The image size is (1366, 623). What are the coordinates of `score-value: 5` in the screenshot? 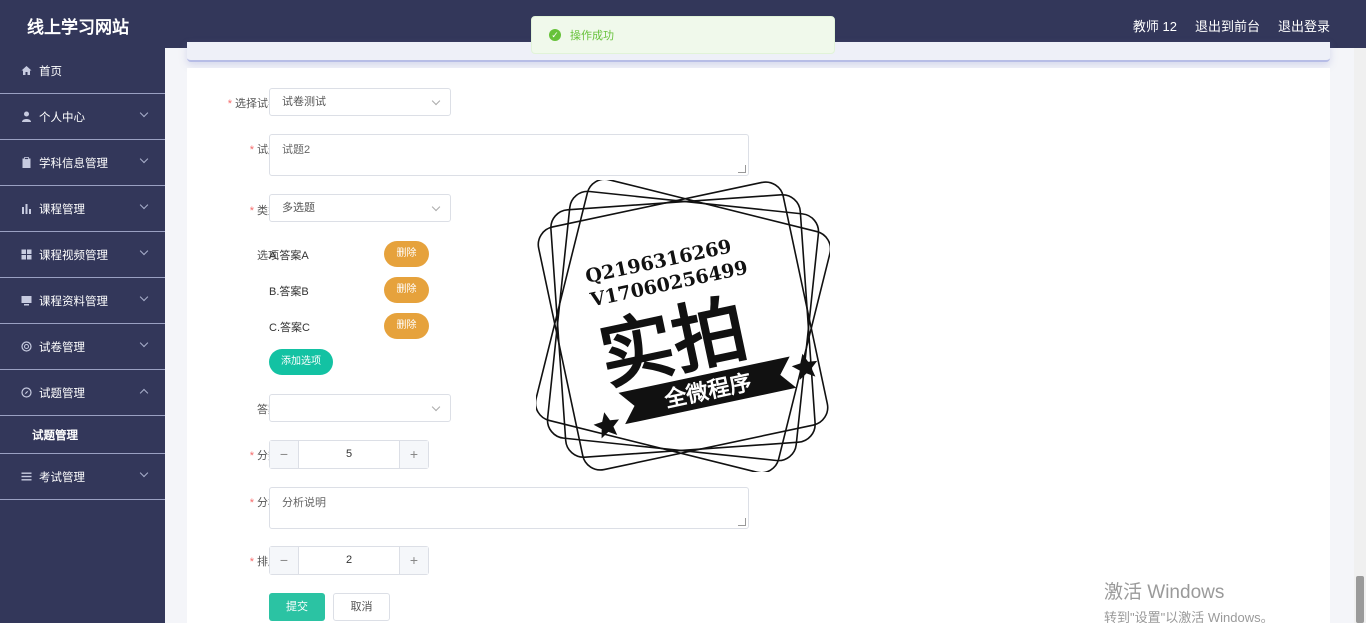 It's located at (349, 454).